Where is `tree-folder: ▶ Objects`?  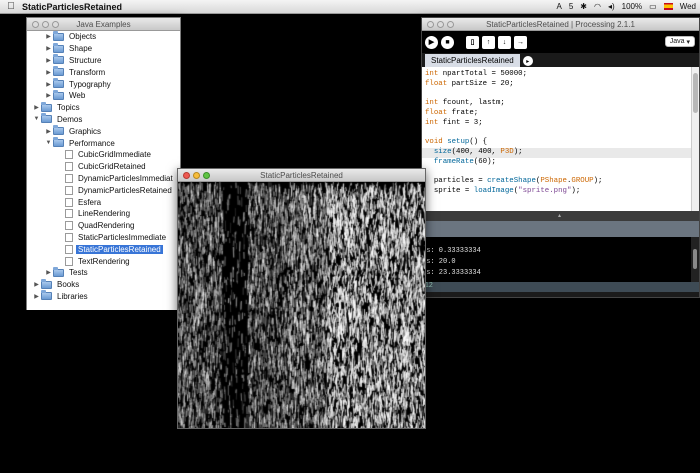
tree-folder: ▶ Objects is located at coordinates (103, 36).